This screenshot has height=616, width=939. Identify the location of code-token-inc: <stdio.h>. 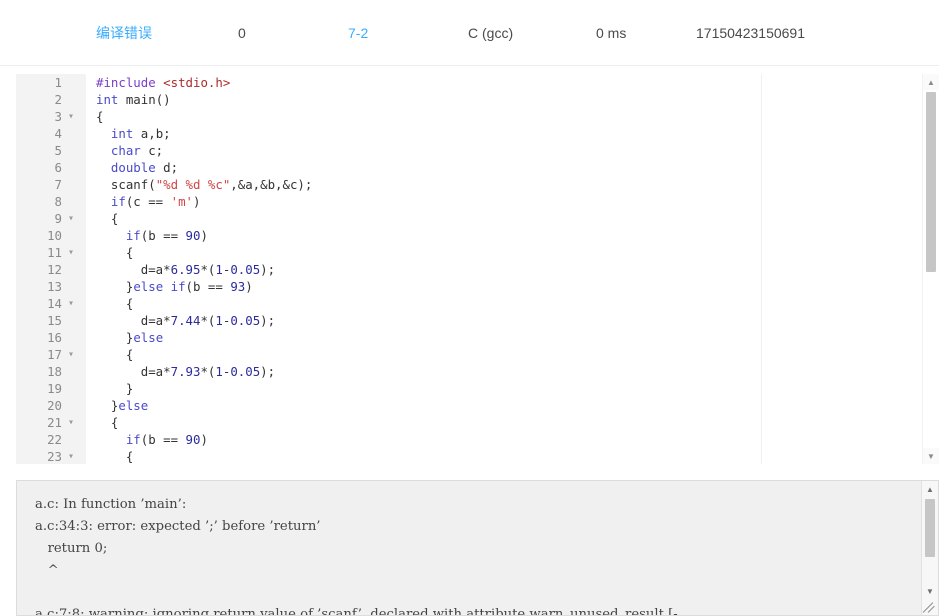
(197, 82).